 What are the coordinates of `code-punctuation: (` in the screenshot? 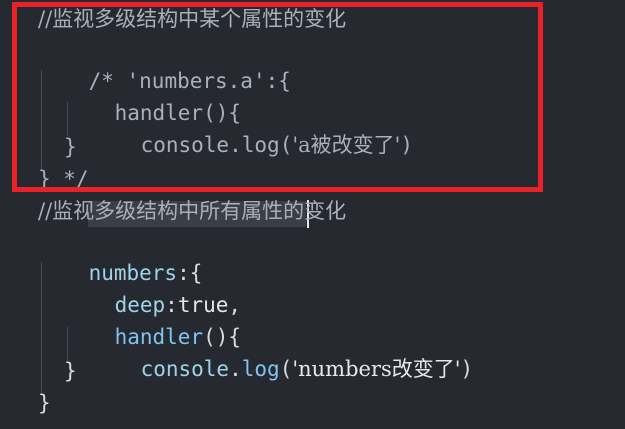 It's located at (286, 369).